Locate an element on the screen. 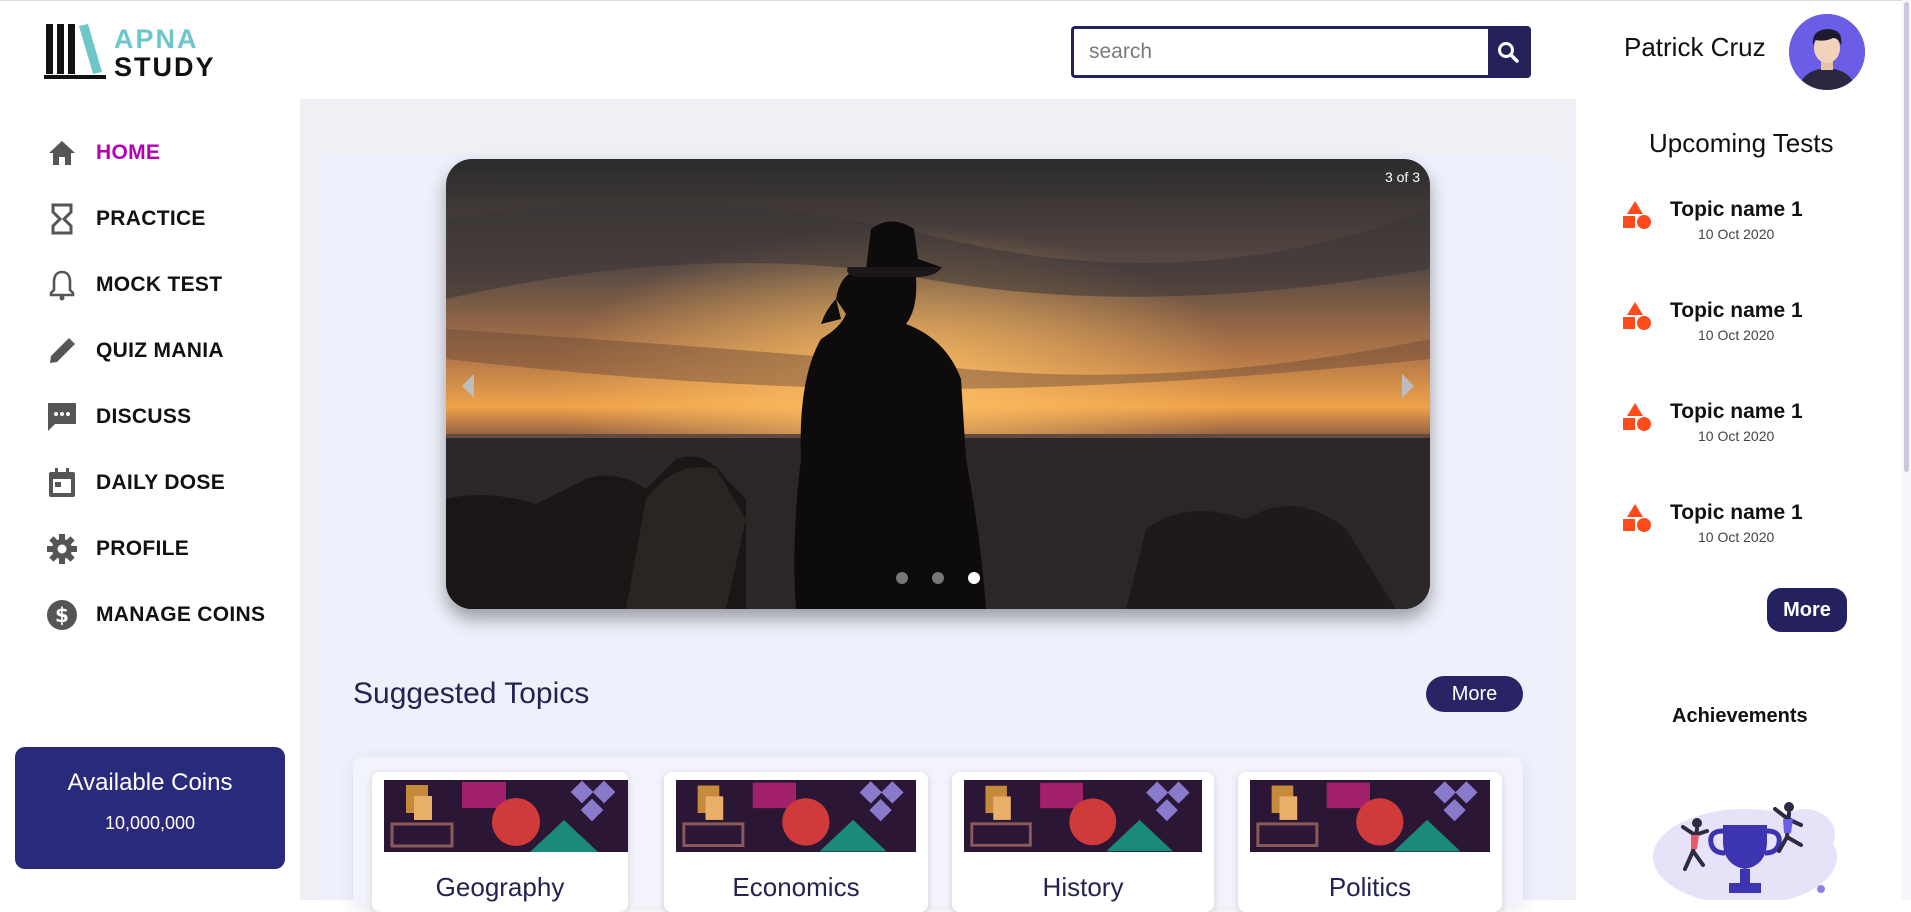 The image size is (1911, 912). carousel-indicators is located at coordinates (938, 578).